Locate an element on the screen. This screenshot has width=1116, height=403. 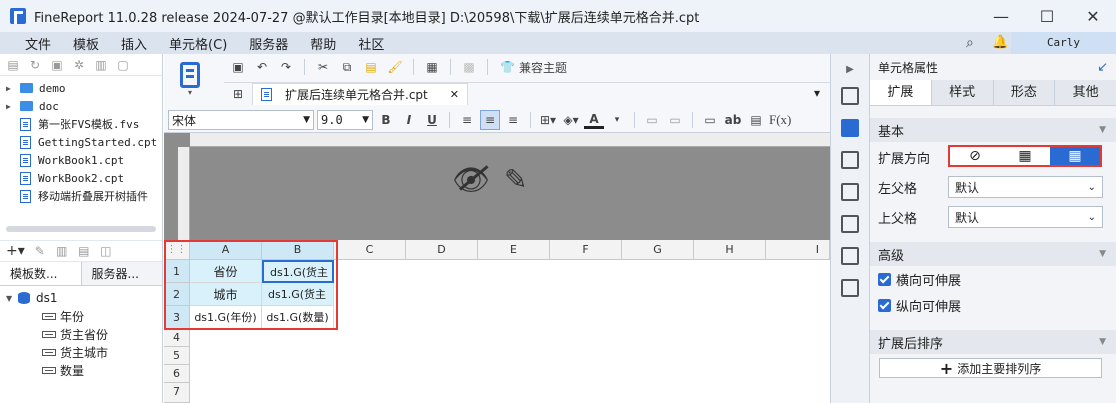
align-right-icon: ≡ is located at coordinates (513, 120).